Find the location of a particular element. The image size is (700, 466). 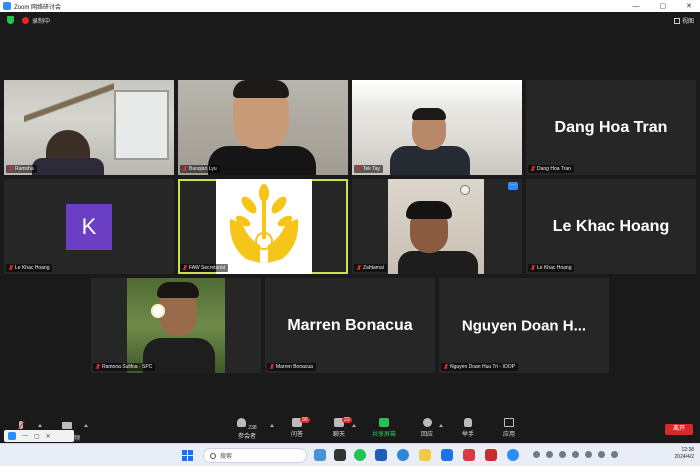

close-button: ✕ is located at coordinates (689, 6).